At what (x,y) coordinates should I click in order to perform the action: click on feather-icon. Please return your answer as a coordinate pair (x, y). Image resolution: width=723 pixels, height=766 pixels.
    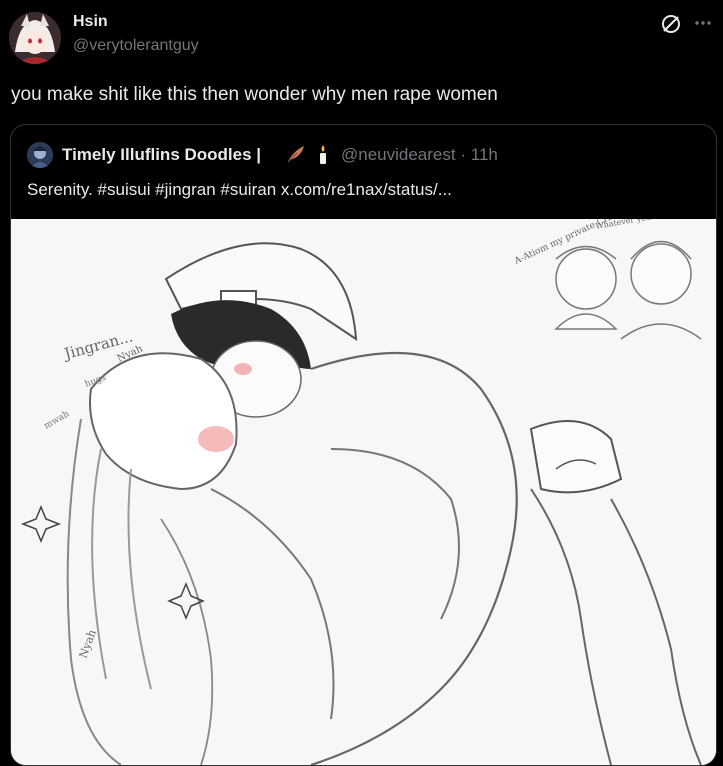
    Looking at the image, I should click on (296, 154).